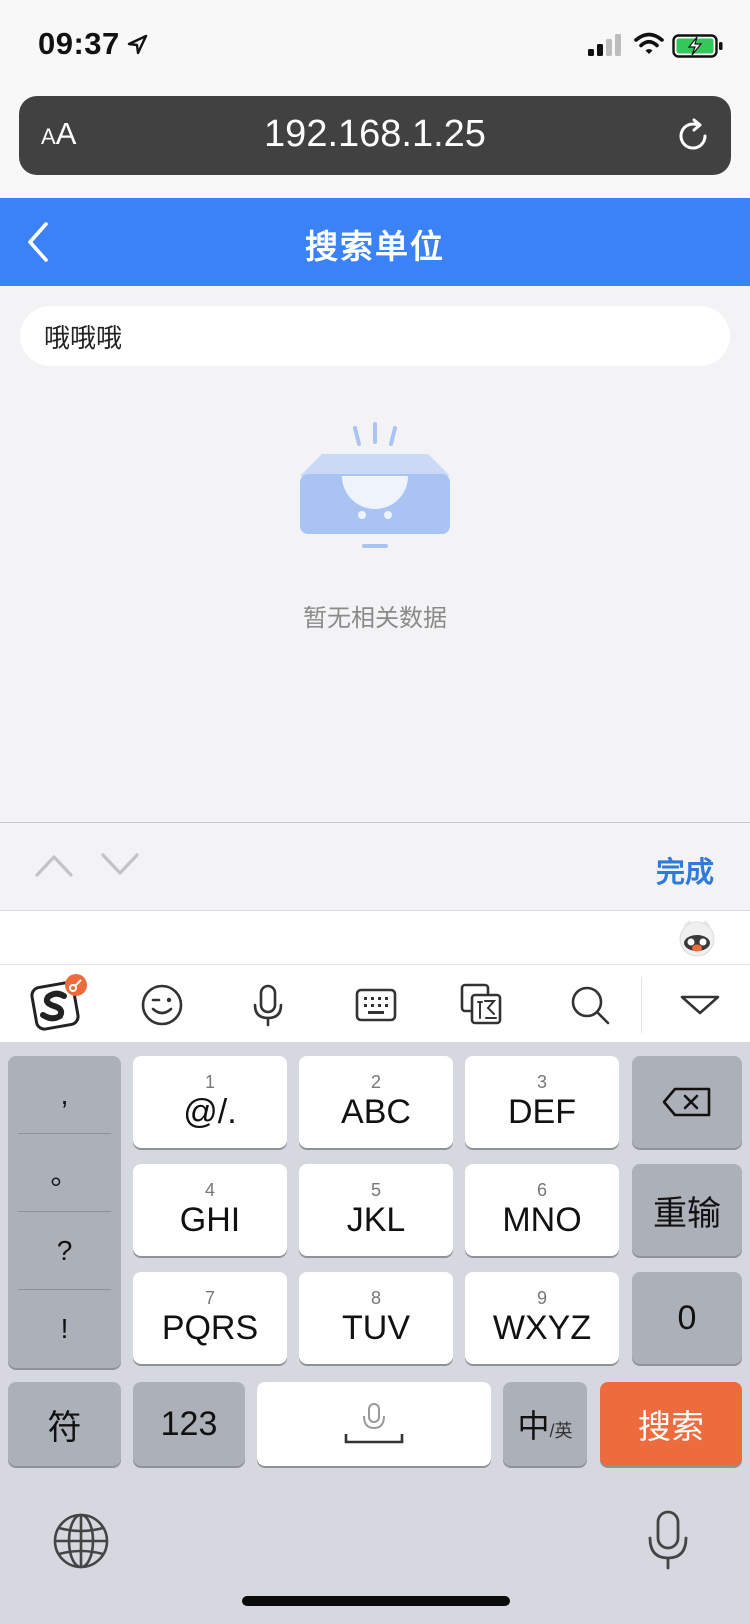  What do you see at coordinates (59, 1002) in the screenshot?
I see `sogou-logo-icon` at bounding box center [59, 1002].